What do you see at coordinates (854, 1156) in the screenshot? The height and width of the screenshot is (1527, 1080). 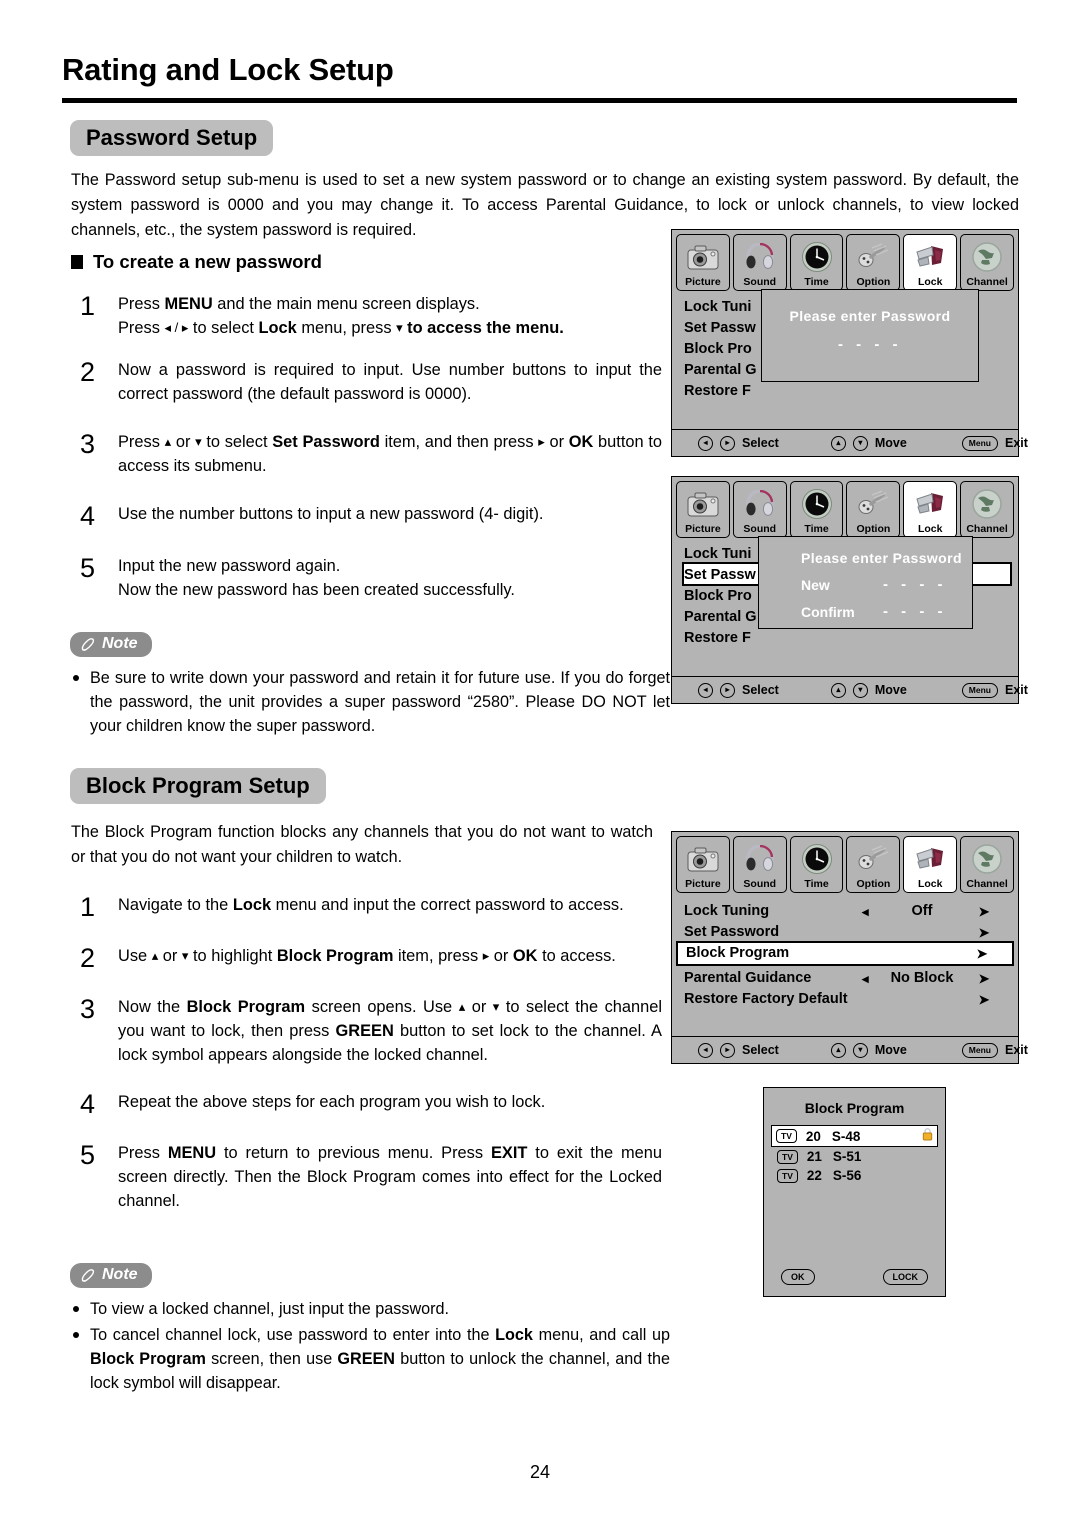 I see `channel-row: TV 21 S-51` at bounding box center [854, 1156].